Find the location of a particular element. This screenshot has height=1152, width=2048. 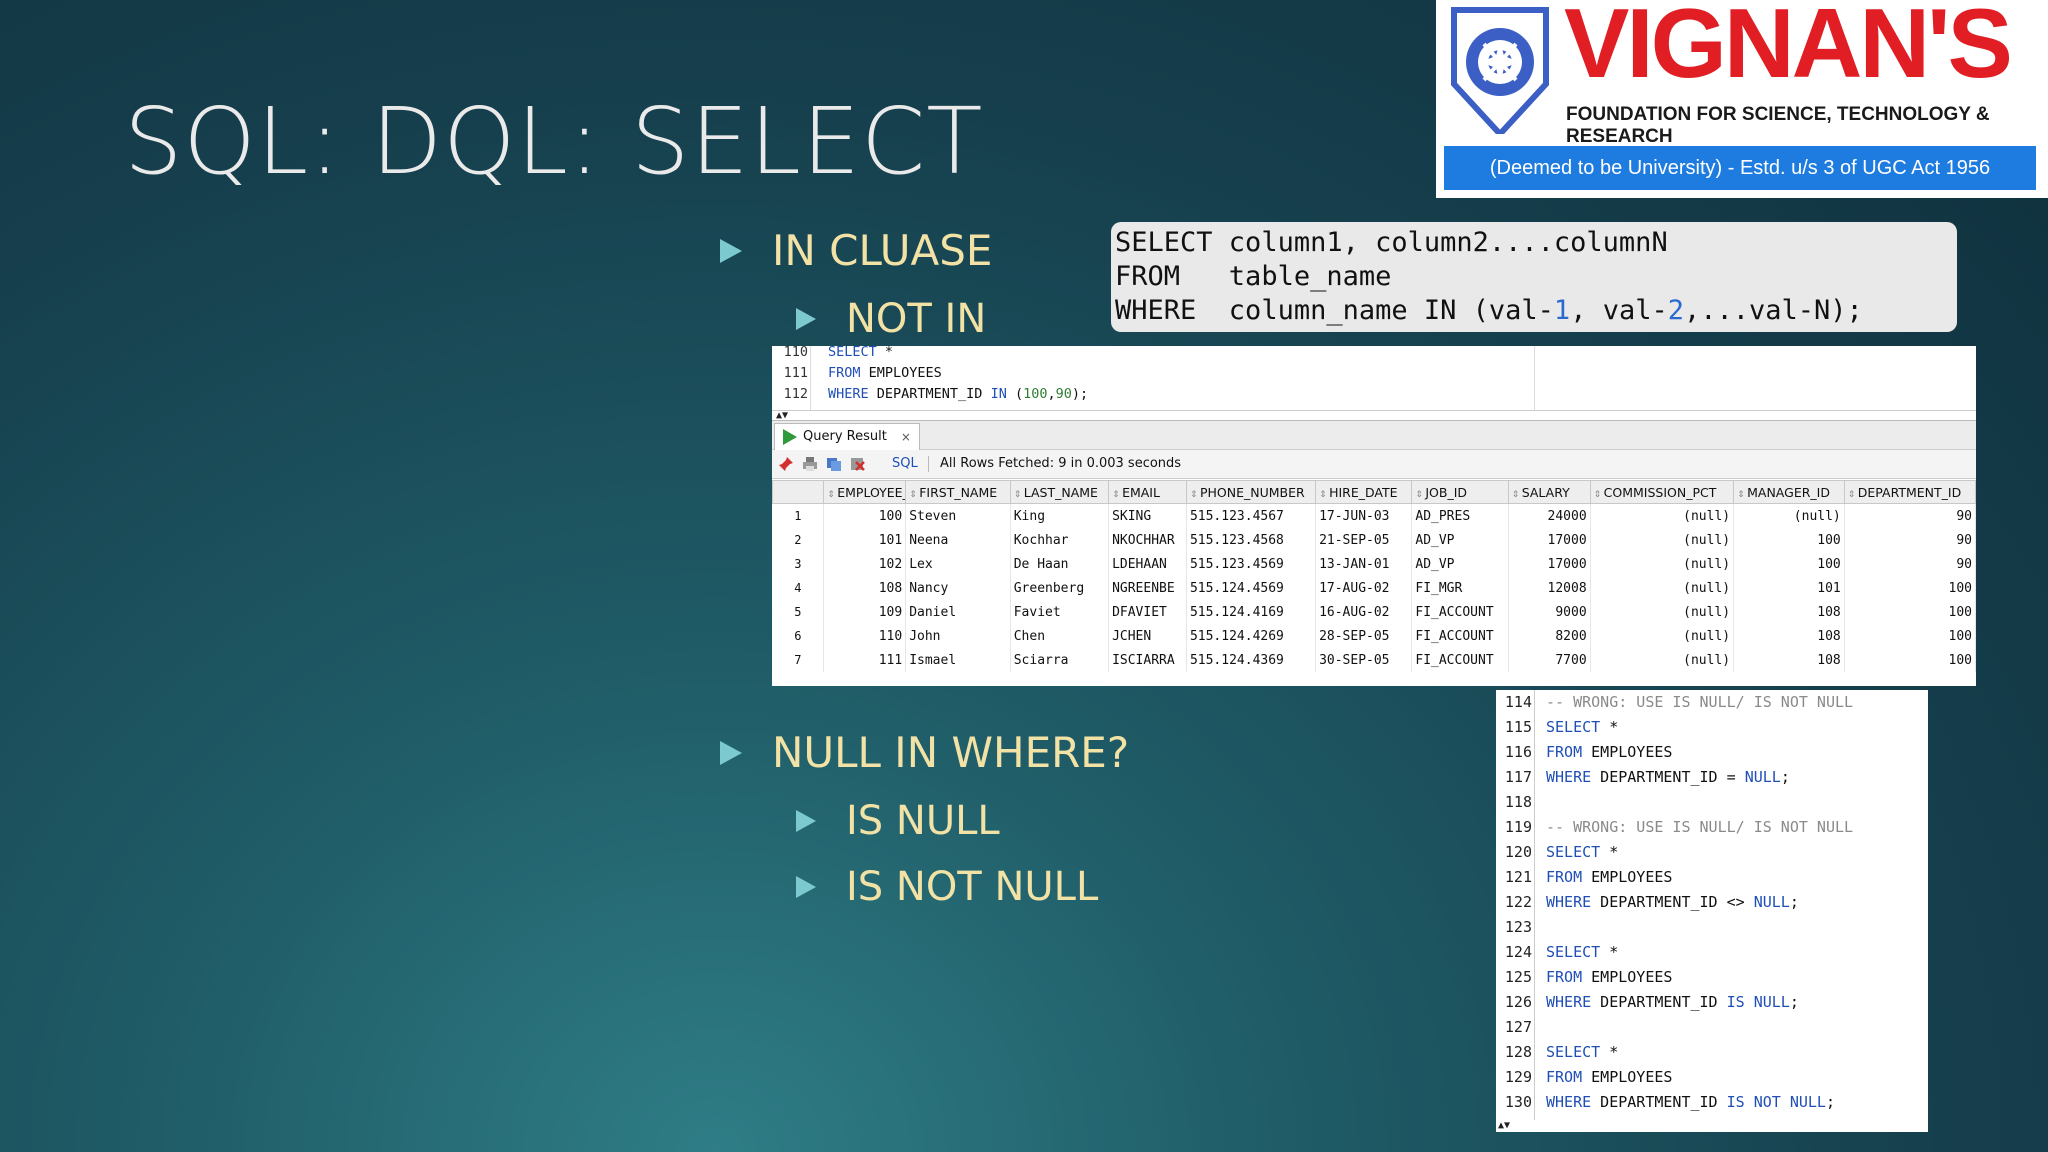

column-header: ⇕ COMMISSION_PCT is located at coordinates (1662, 492).